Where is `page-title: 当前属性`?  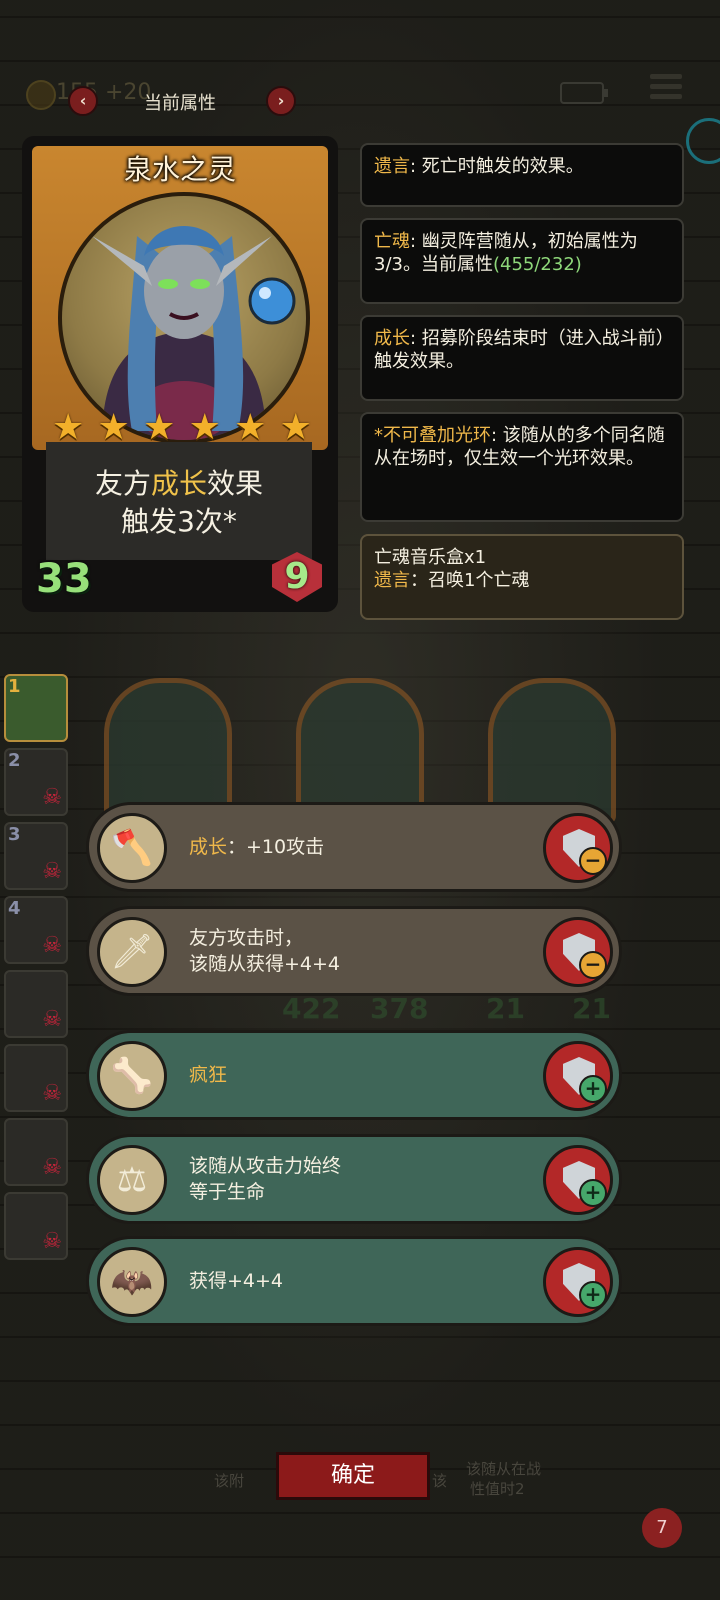 page-title: 当前属性 is located at coordinates (180, 103).